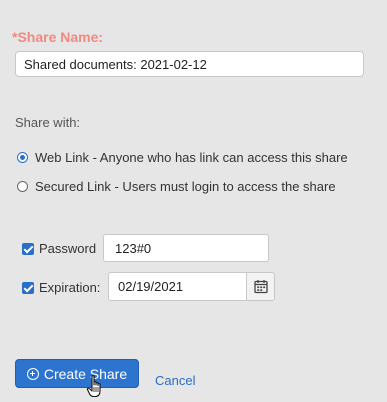  What do you see at coordinates (32, 373) in the screenshot?
I see `plus-circle-icon` at bounding box center [32, 373].